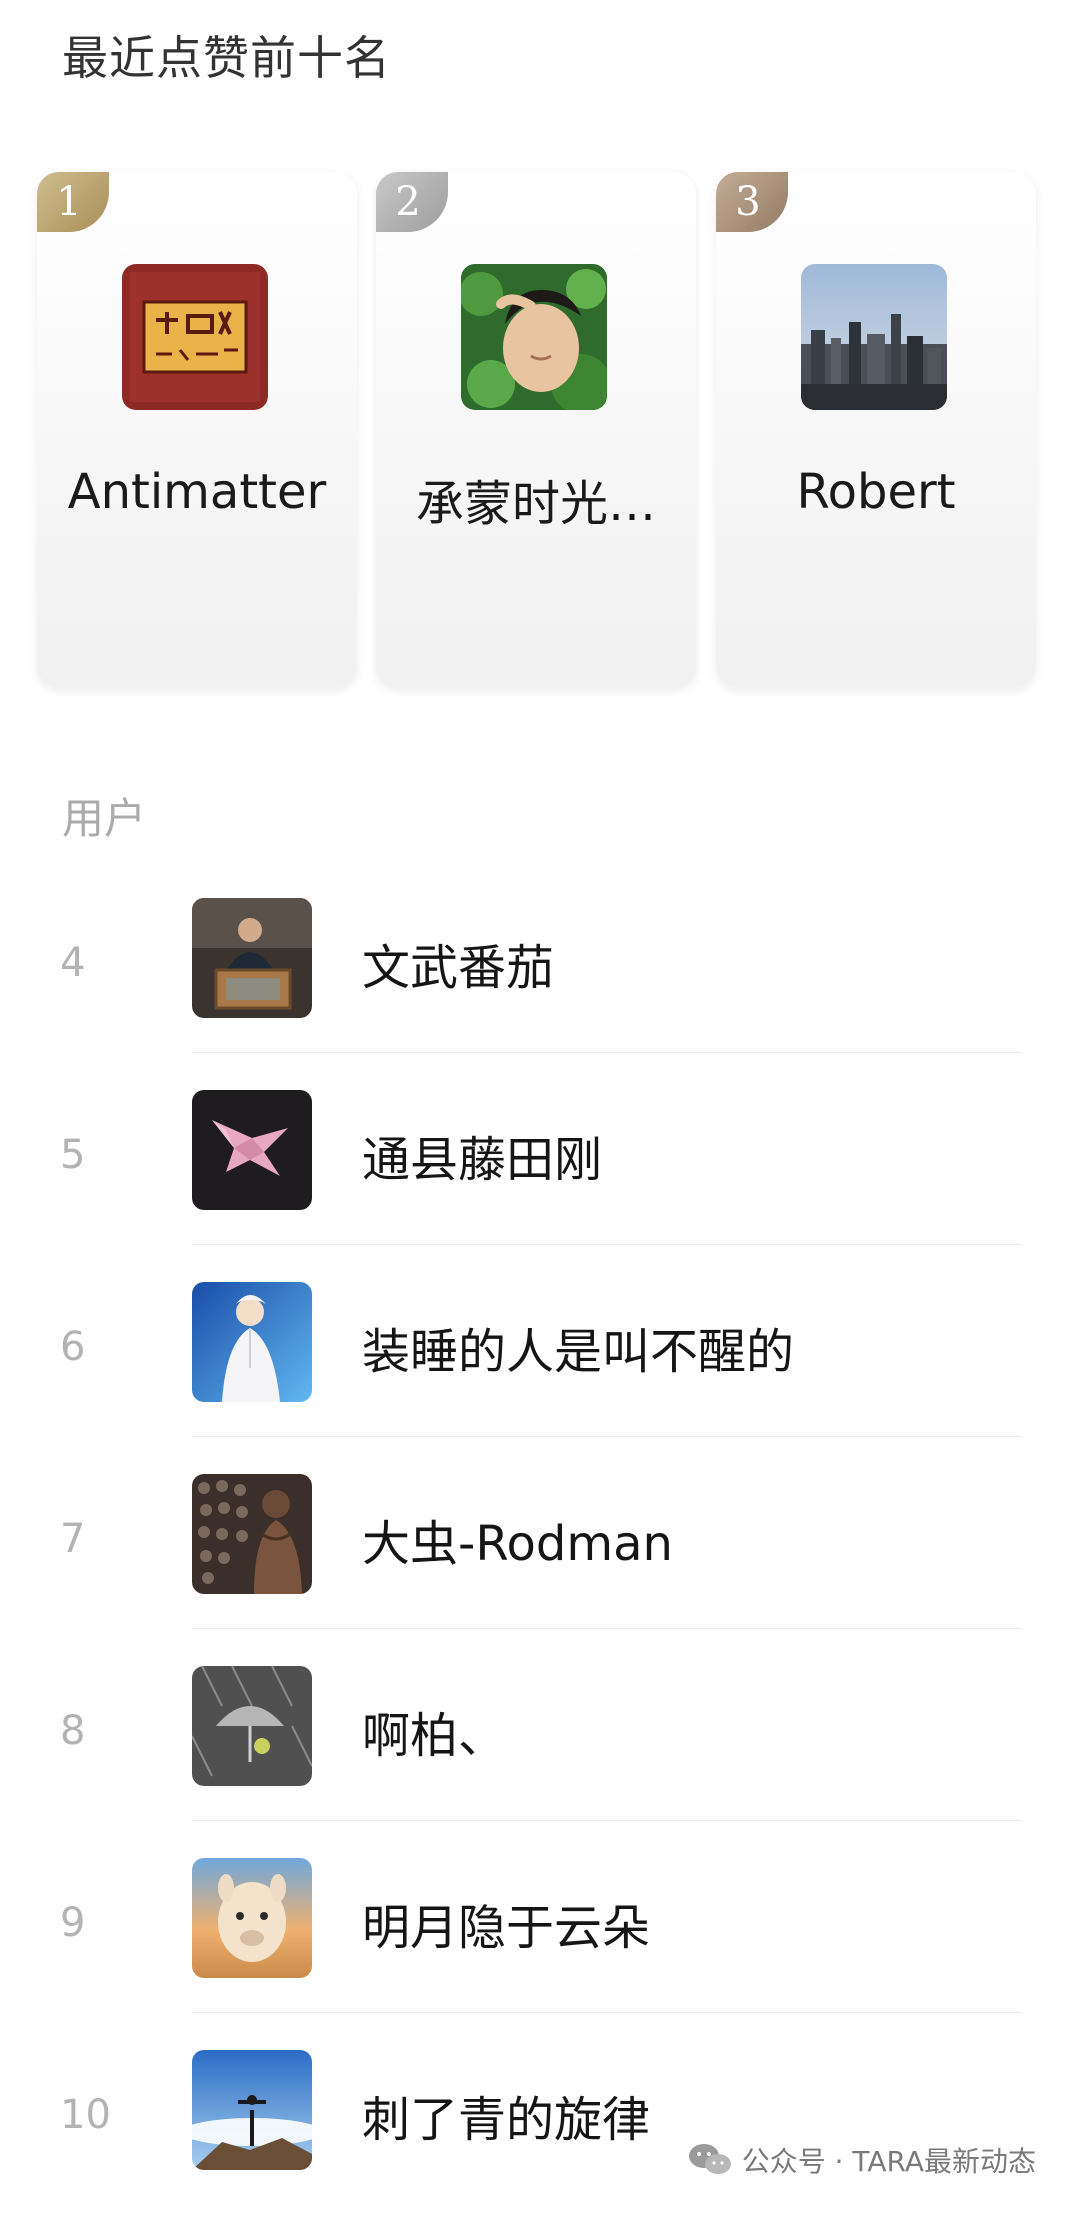 The image size is (1076, 2224). What do you see at coordinates (412, 202) in the screenshot?
I see `silver-rank-badge: 2` at bounding box center [412, 202].